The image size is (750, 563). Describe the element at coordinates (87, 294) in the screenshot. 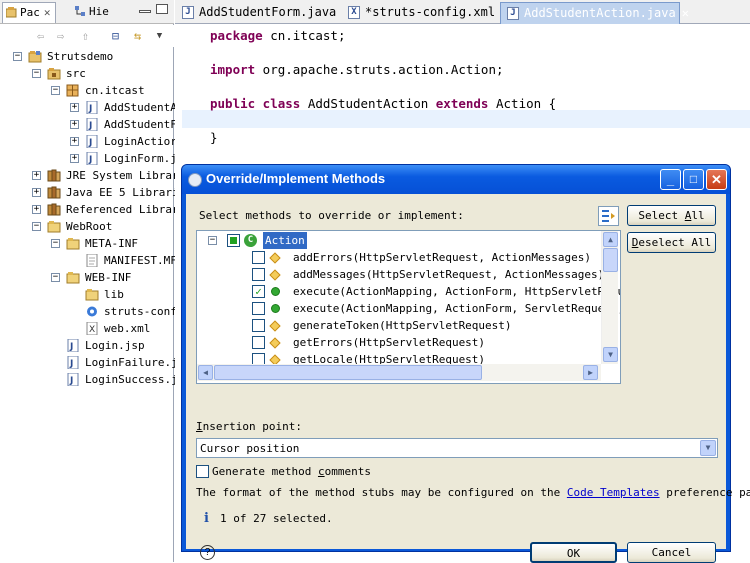

I see `tree-item: lib` at that location.